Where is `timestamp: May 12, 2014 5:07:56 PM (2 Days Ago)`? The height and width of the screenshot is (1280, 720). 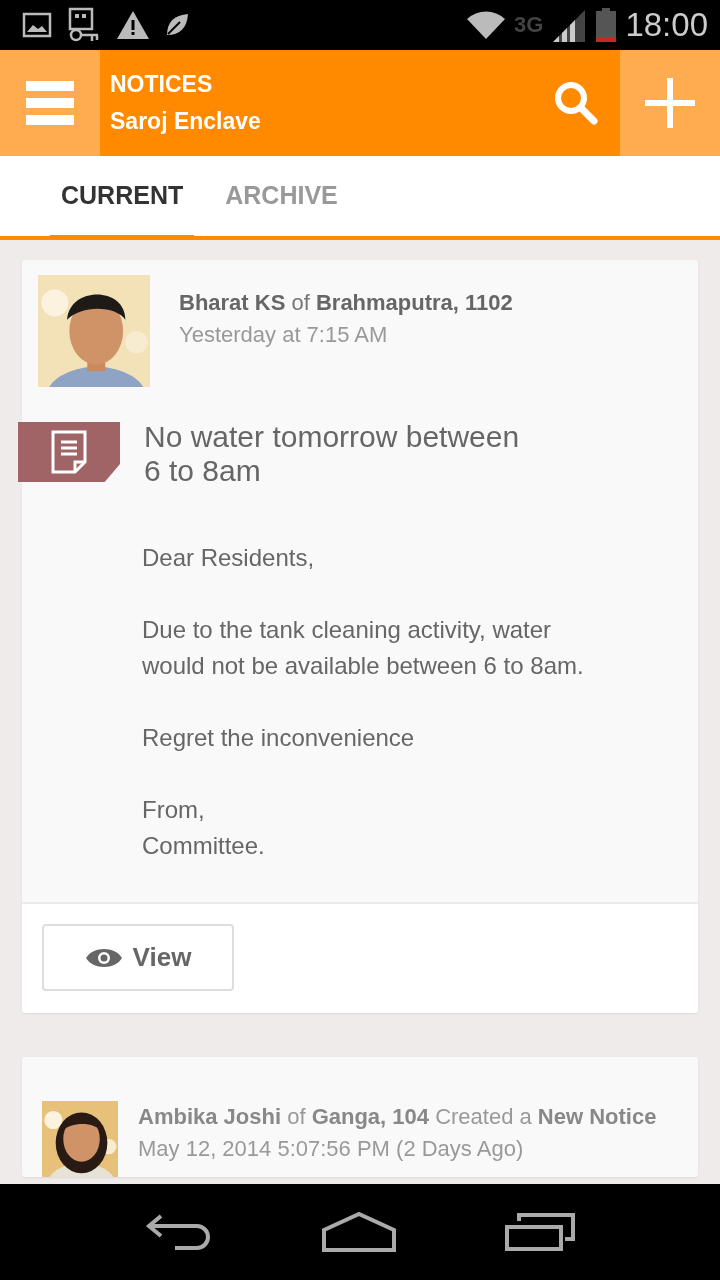
timestamp: May 12, 2014 5:07:56 PM (2 Days Ago) is located at coordinates (331, 1149).